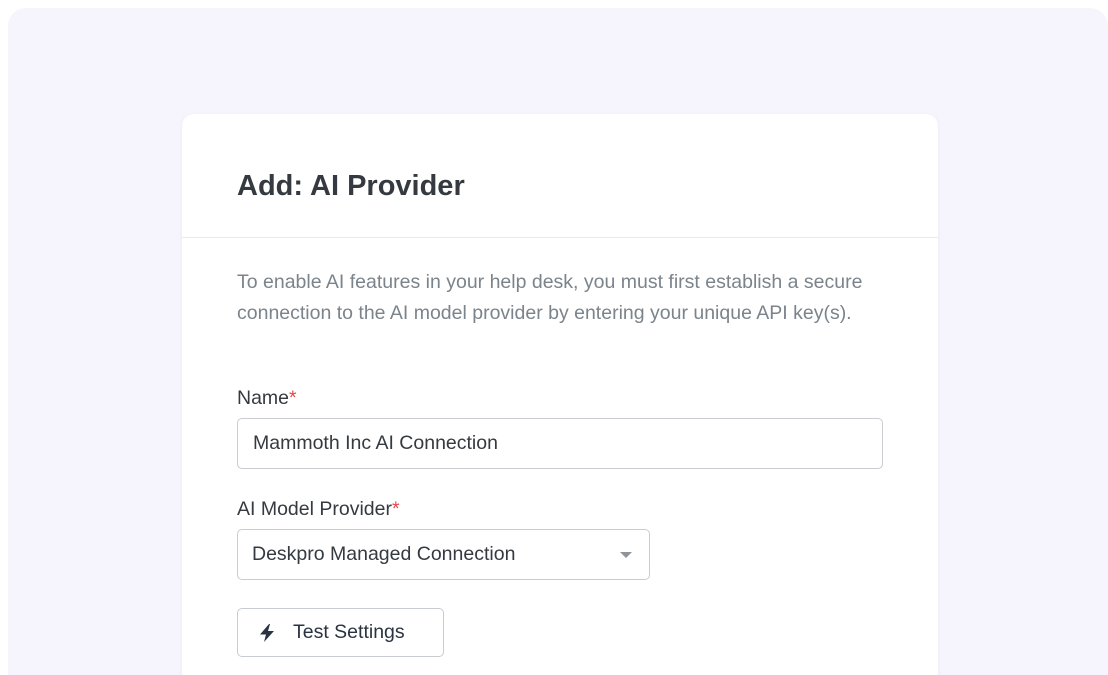 The width and height of the screenshot is (1108, 675). Describe the element at coordinates (349, 632) in the screenshot. I see `test-settings-label: Test Settings` at that location.